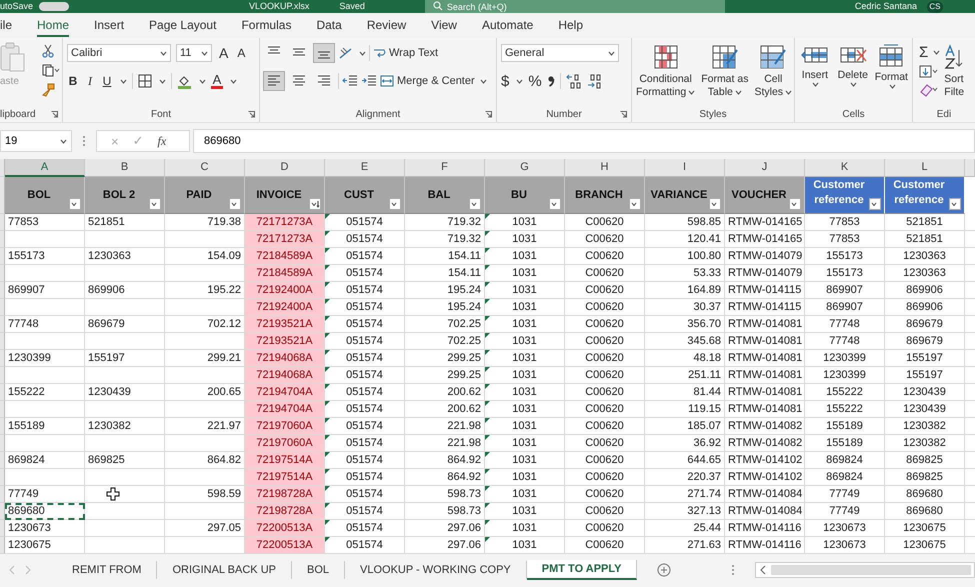 This screenshot has height=587, width=975. What do you see at coordinates (560, 53) in the screenshot?
I see `number-format-field: General` at bounding box center [560, 53].